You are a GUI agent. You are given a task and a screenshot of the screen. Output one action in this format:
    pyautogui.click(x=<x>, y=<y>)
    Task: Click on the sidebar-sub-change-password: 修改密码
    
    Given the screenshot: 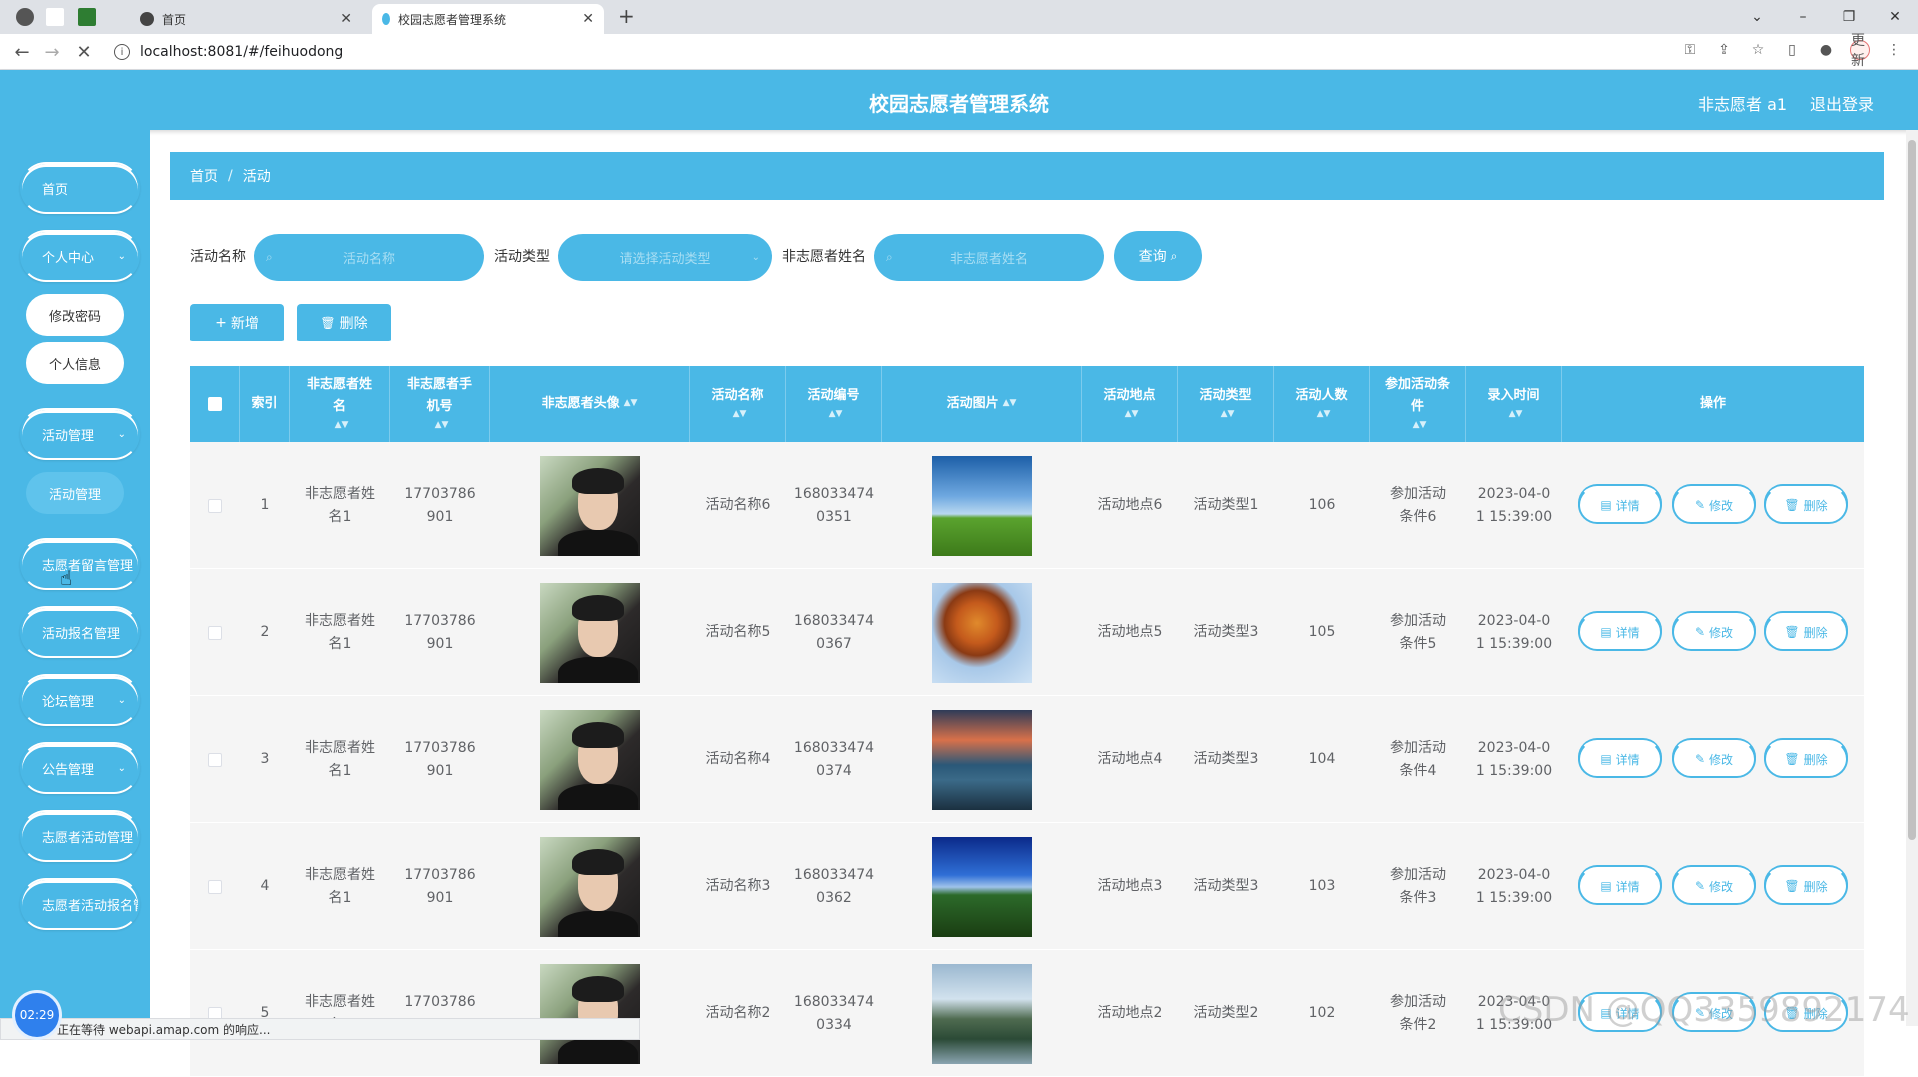 What is the action you would take?
    pyautogui.click(x=75, y=315)
    